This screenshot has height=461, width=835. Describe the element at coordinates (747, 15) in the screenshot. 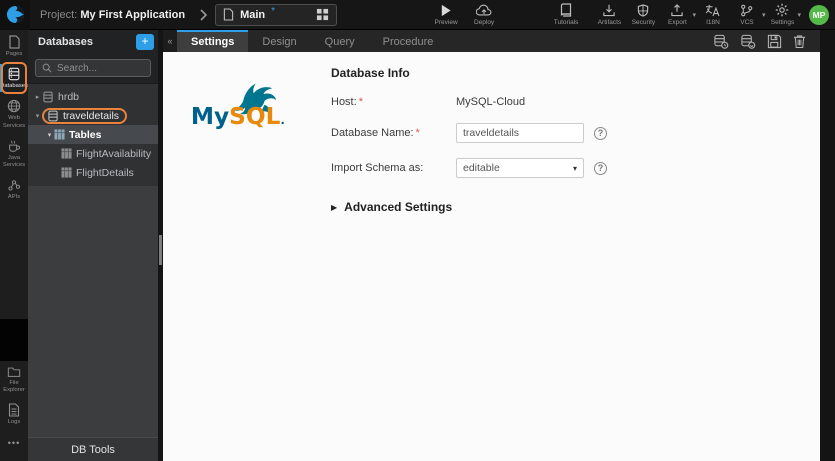

I see `vcs-button: VCS` at that location.